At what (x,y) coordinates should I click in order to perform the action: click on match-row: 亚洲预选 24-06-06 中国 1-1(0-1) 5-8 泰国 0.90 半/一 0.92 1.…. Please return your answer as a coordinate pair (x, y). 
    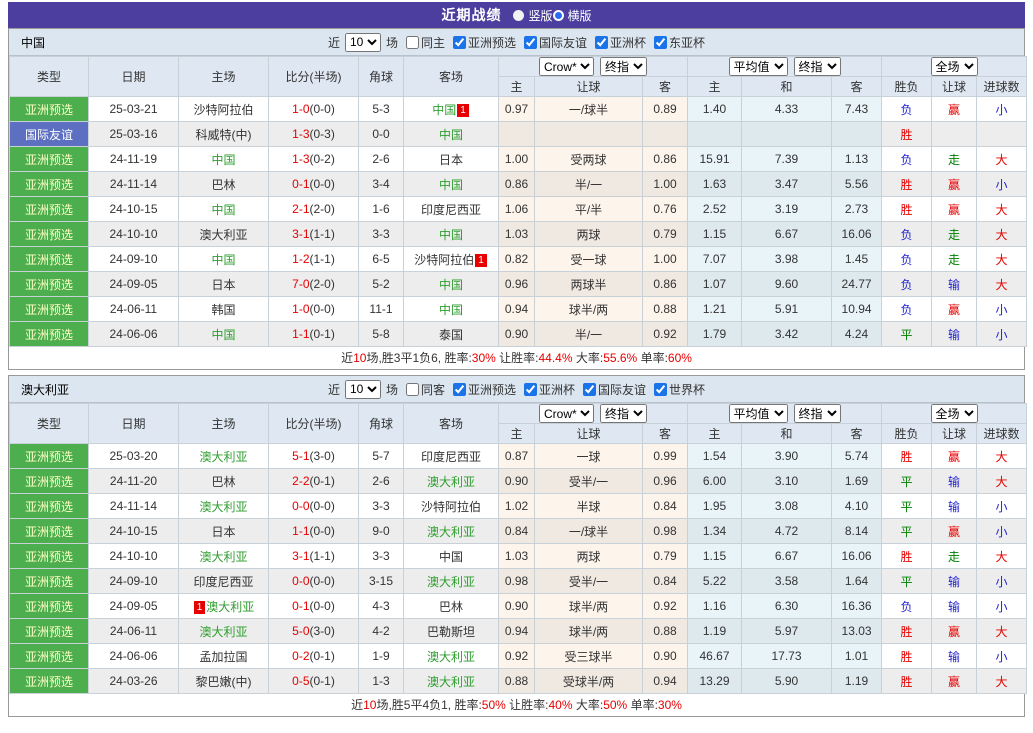
    Looking at the image, I should click on (518, 334).